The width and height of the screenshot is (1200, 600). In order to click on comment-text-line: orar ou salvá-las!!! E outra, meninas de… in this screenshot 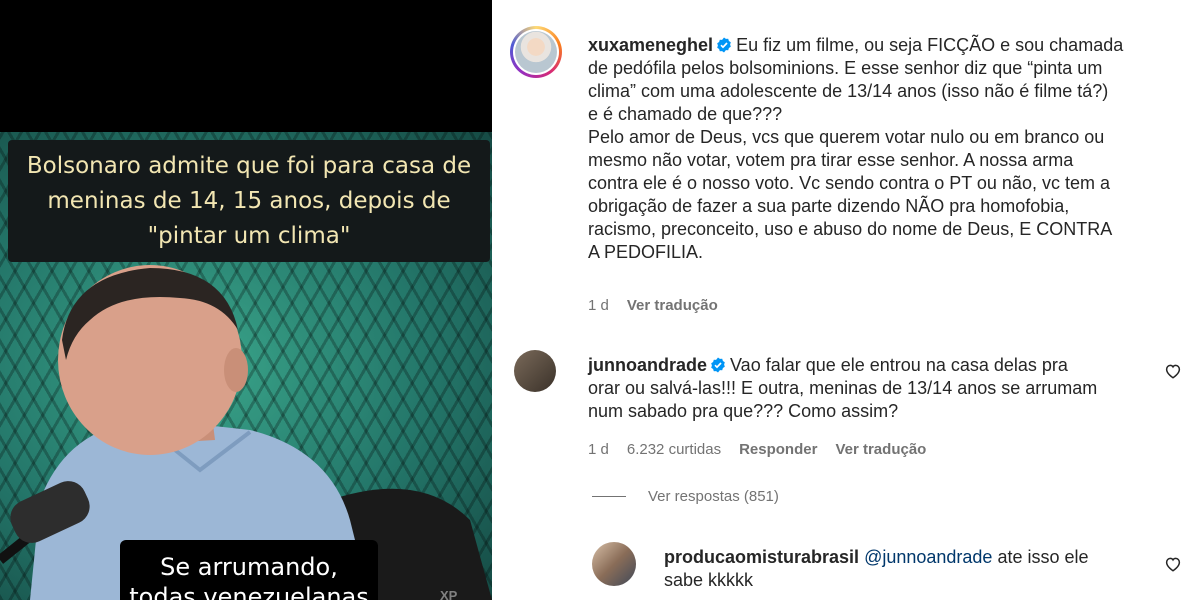, I will do `click(843, 388)`.